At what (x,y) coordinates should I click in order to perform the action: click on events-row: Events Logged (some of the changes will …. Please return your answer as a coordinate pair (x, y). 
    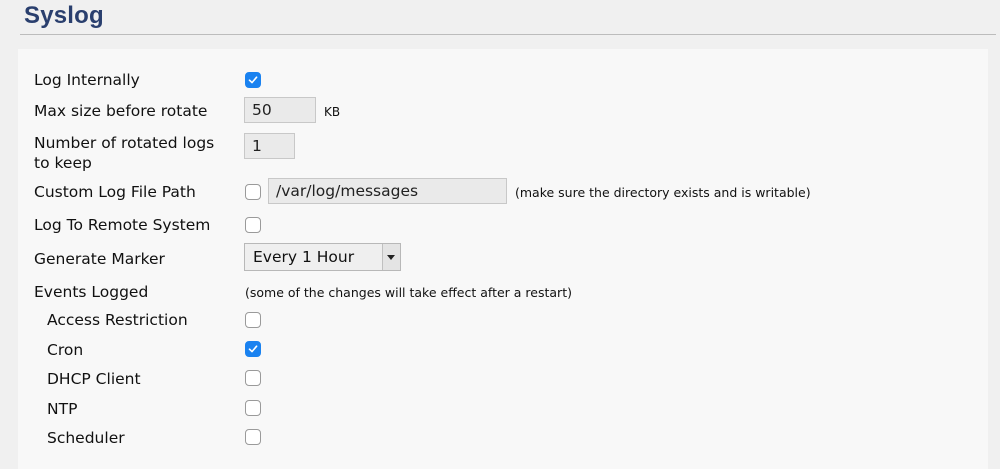
    Looking at the image, I should click on (503, 293).